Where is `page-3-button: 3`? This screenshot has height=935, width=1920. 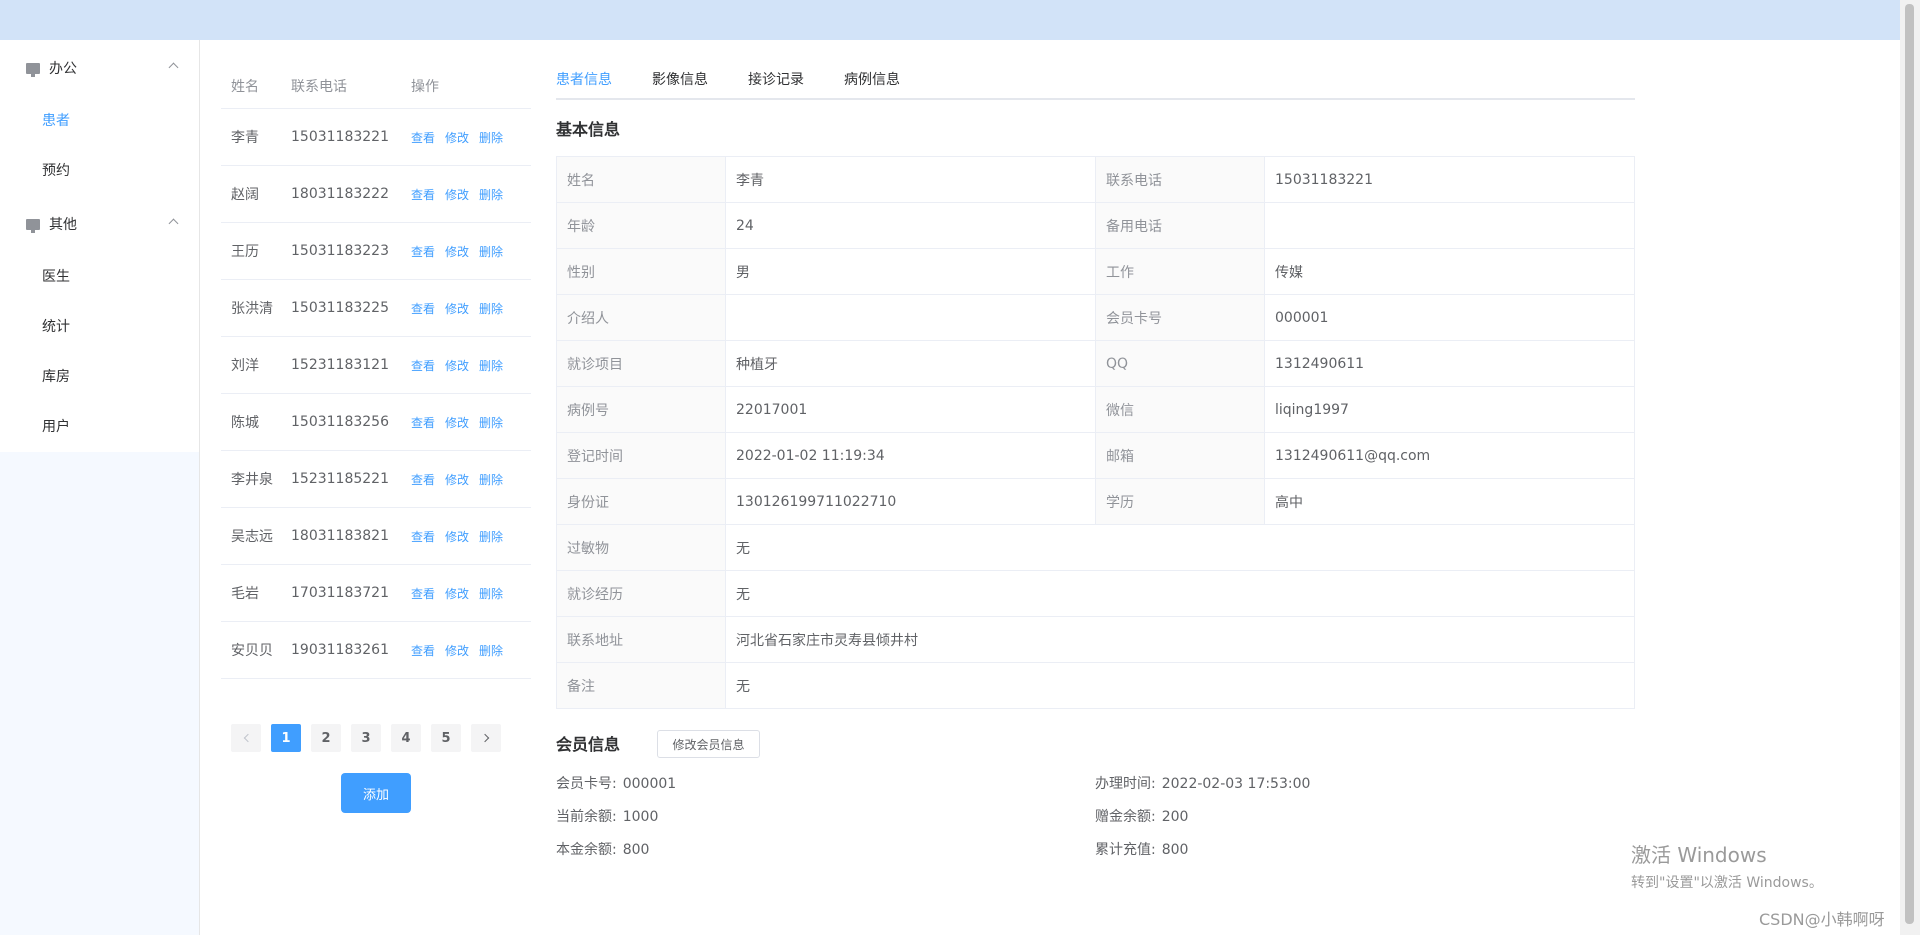
page-3-button: 3 is located at coordinates (366, 738).